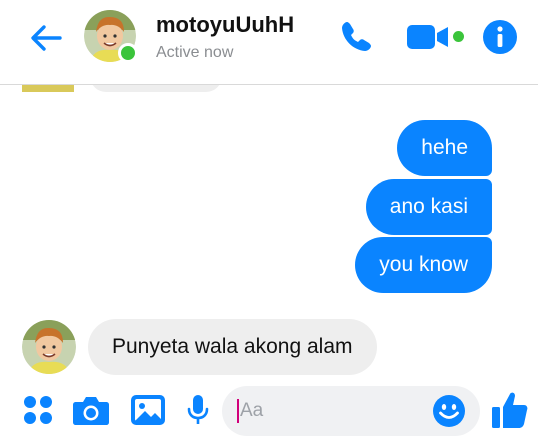 The height and width of the screenshot is (442, 538). Describe the element at coordinates (252, 410) in the screenshot. I see `message-input-placeholder: Aa` at that location.